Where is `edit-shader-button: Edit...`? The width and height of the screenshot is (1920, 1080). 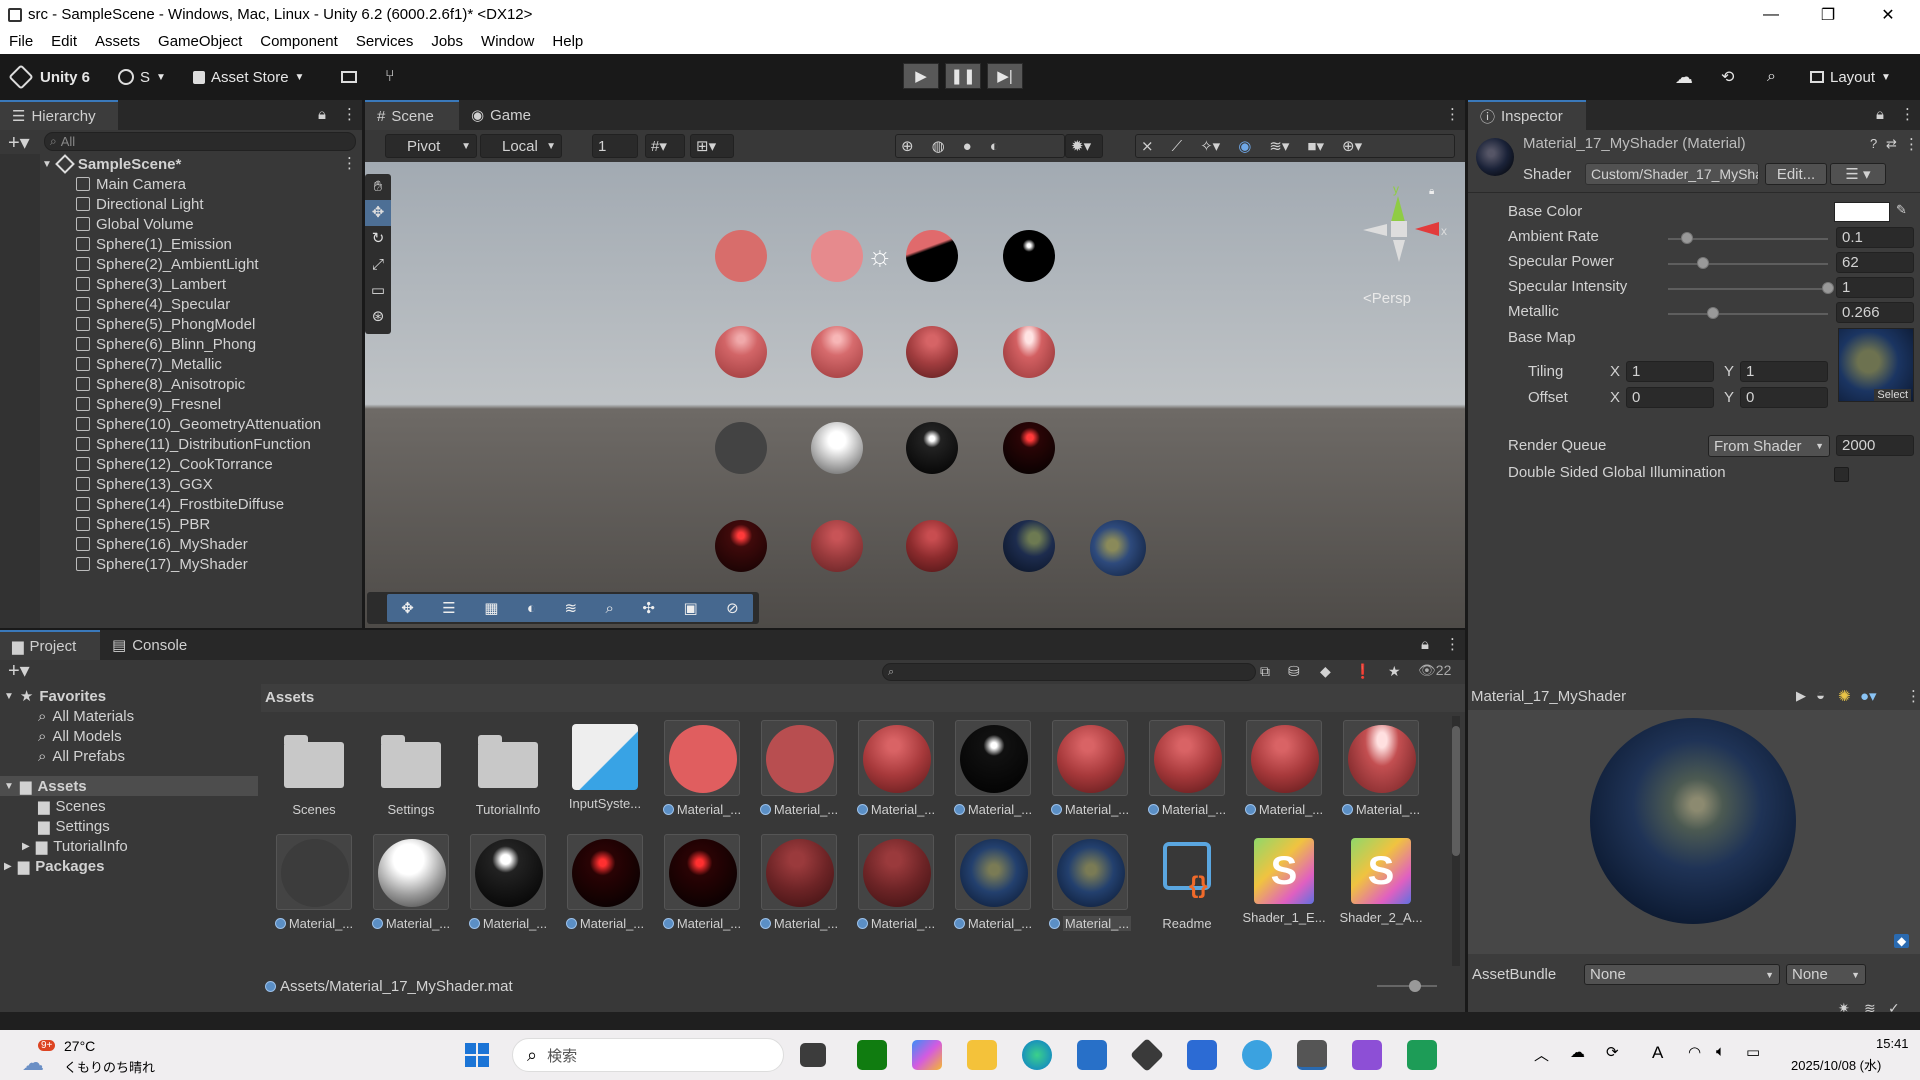 edit-shader-button: Edit... is located at coordinates (1796, 174).